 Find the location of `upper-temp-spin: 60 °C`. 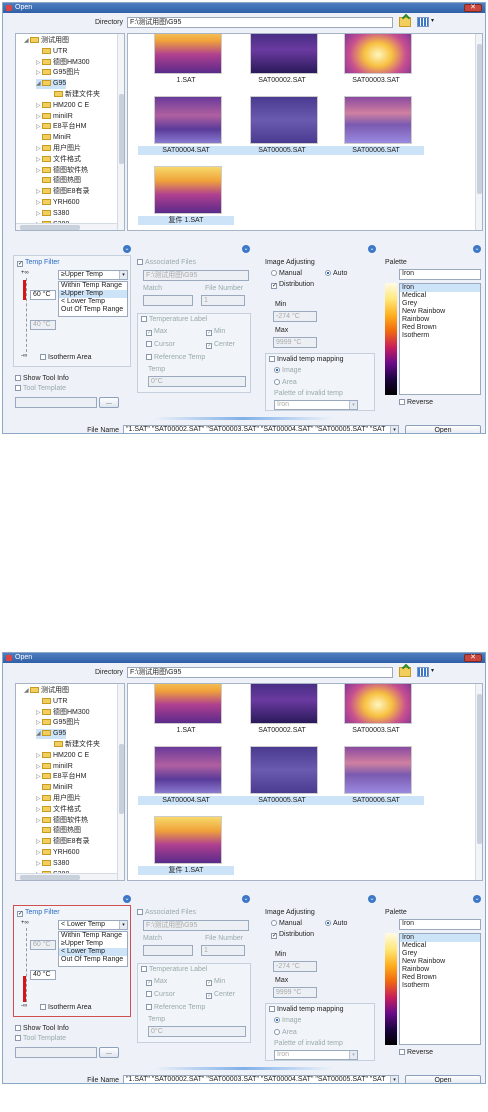

upper-temp-spin: 60 °C is located at coordinates (43, 945).